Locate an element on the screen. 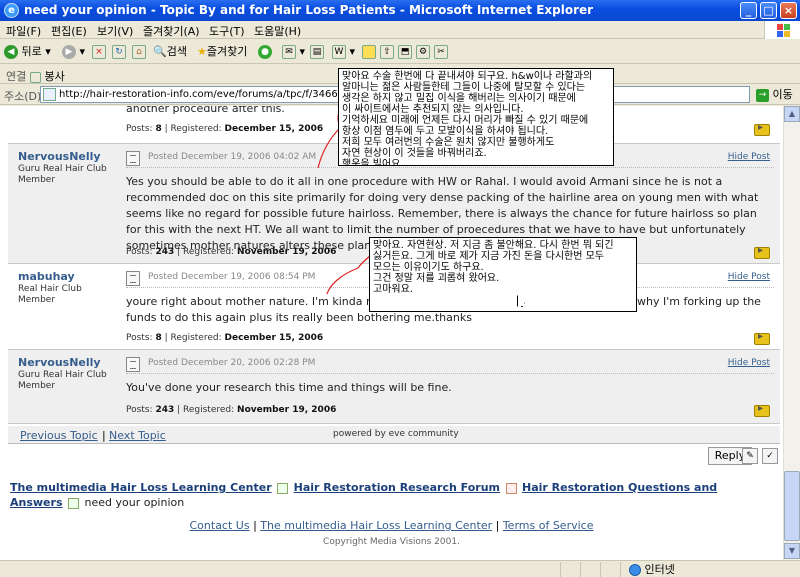 Image resolution: width=800 pixels, height=577 pixels. stop-icon: × is located at coordinates (99, 52).